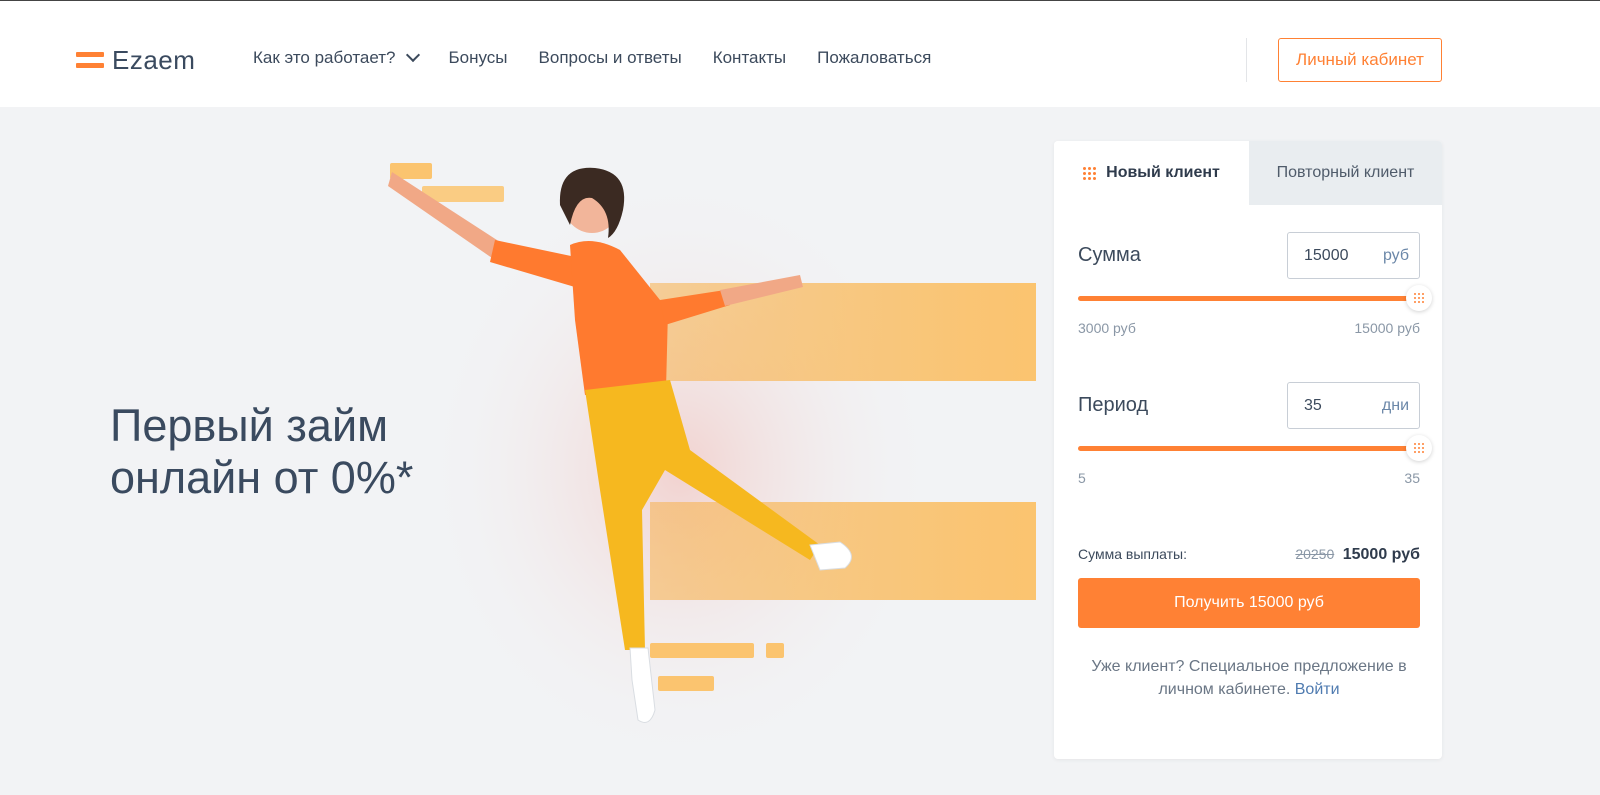 Image resolution: width=1600 pixels, height=795 pixels. Describe the element at coordinates (1255, 448) in the screenshot. I see `period-slider` at that location.